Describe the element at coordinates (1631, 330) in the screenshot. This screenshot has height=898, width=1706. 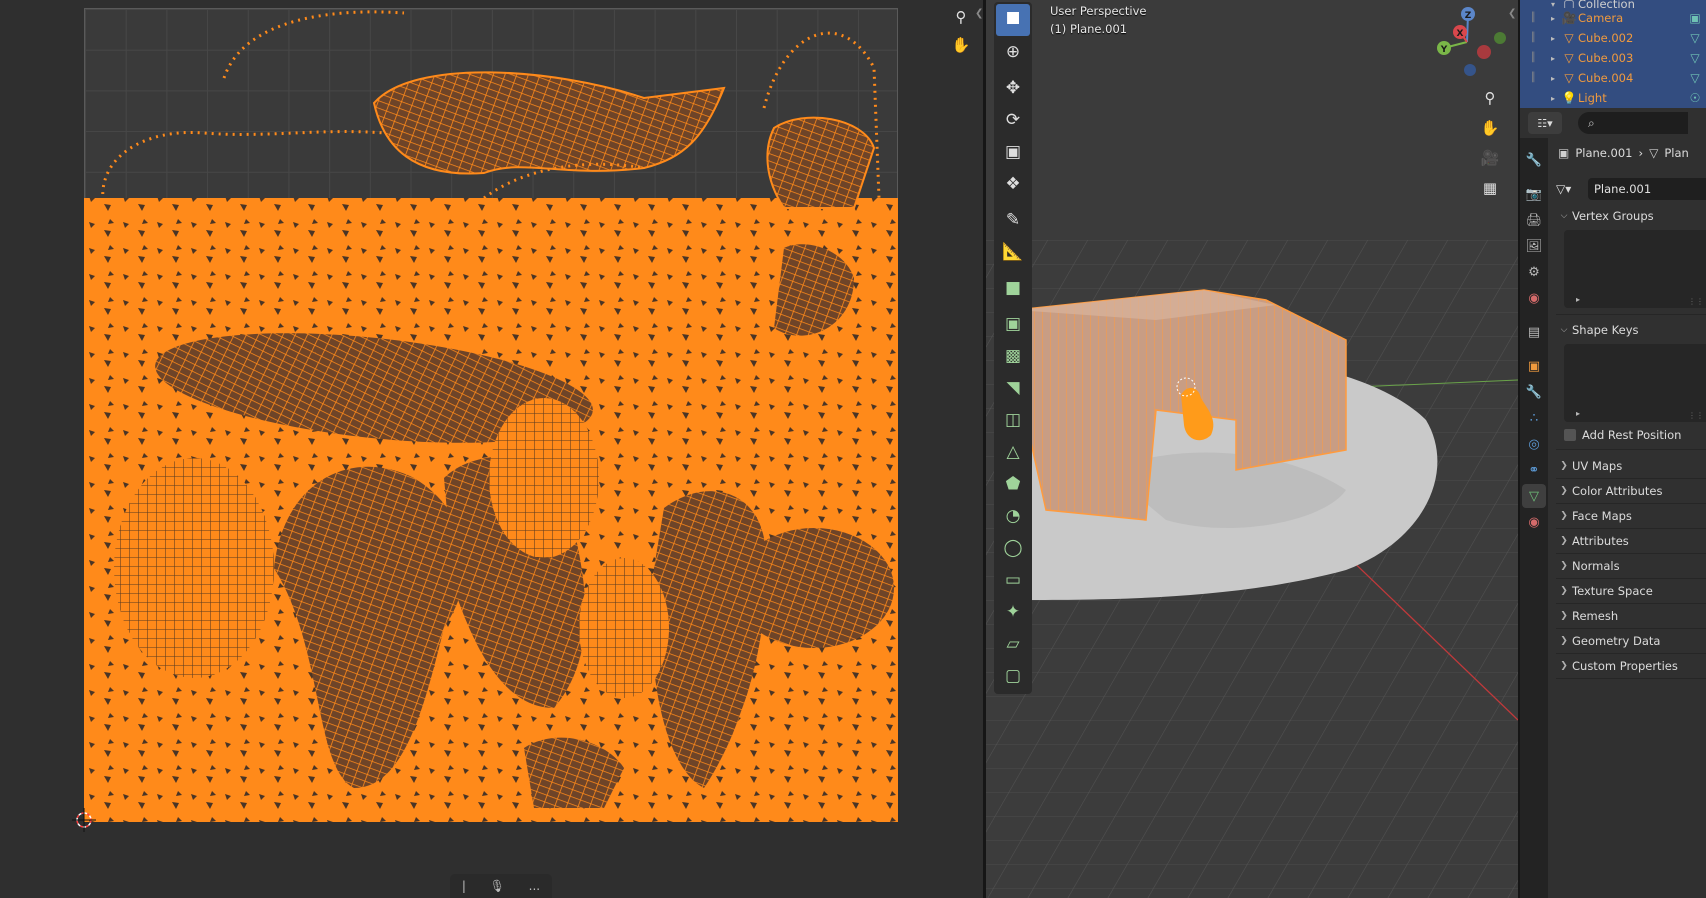
I see `panel-shape-keys: ⌵ Shape Keys` at that location.